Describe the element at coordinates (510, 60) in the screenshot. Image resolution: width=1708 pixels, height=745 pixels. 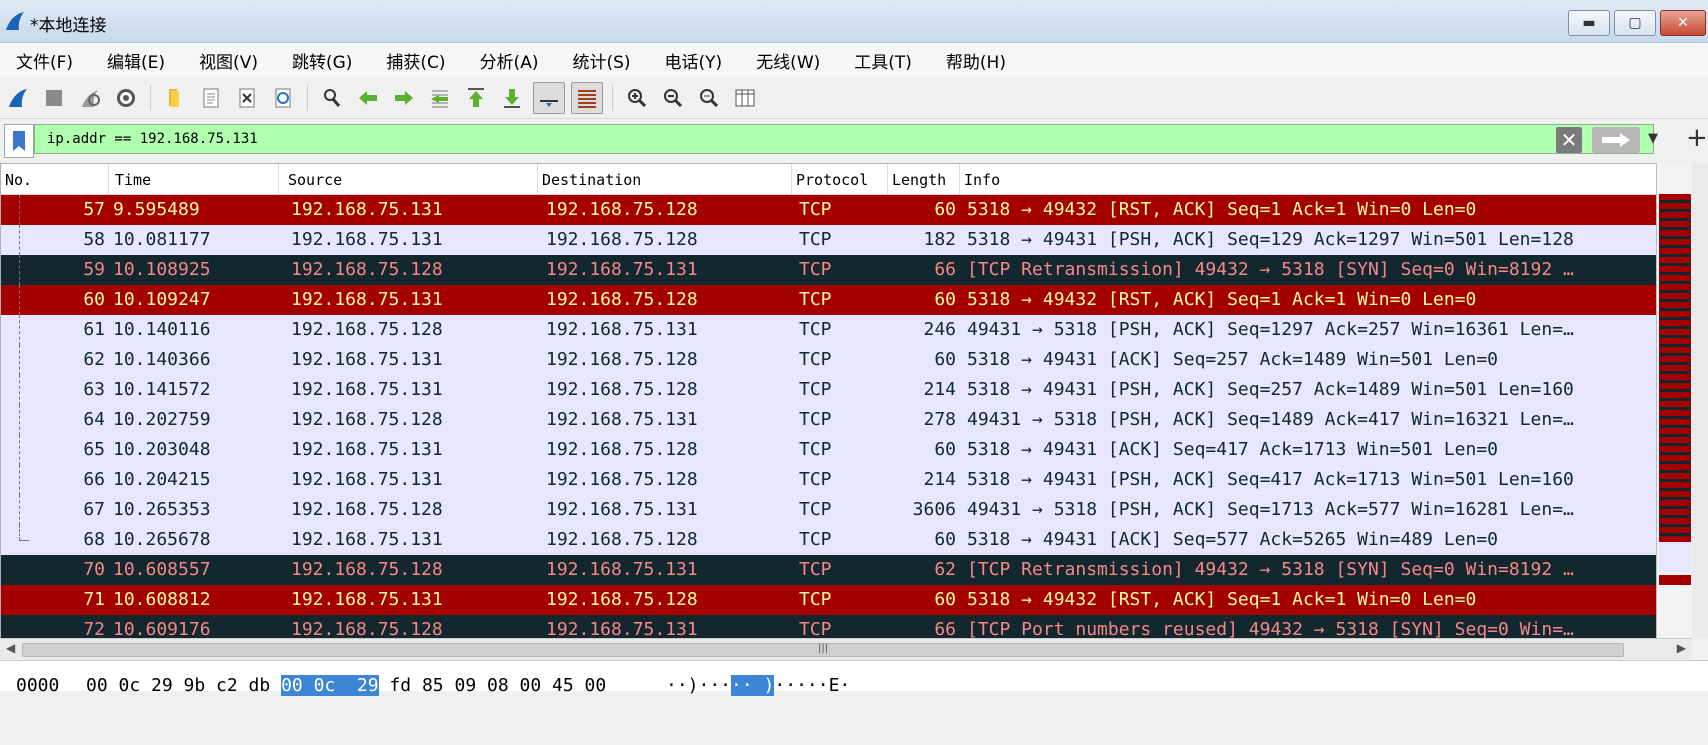
I see `menu-analyze: 分析(A)` at that location.